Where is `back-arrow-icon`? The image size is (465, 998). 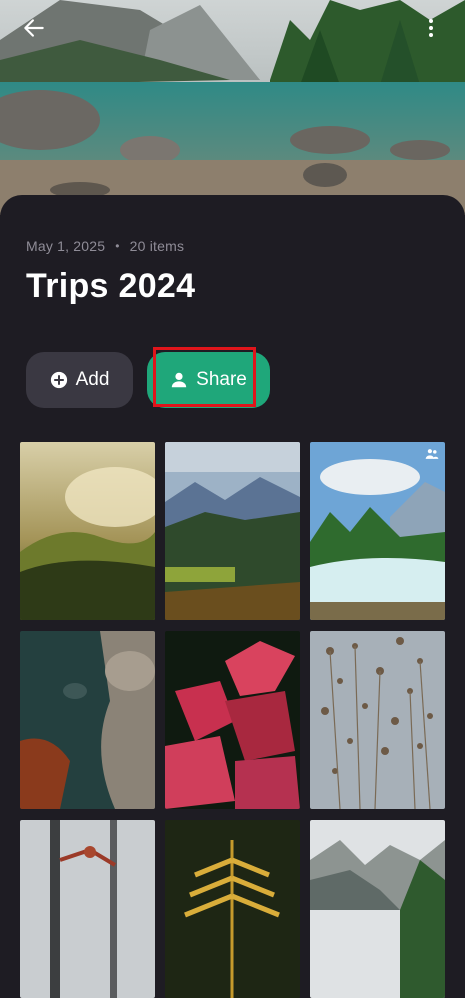
back-arrow-icon is located at coordinates (34, 28).